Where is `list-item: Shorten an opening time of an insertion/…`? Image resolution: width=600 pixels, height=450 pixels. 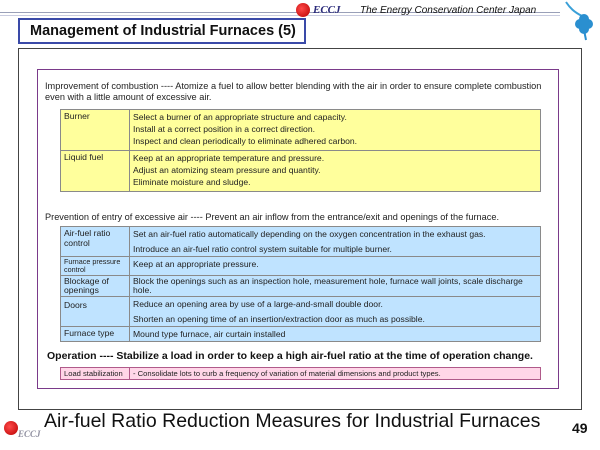
list-item: Shorten an opening time of an insertion/… is located at coordinates (279, 319).